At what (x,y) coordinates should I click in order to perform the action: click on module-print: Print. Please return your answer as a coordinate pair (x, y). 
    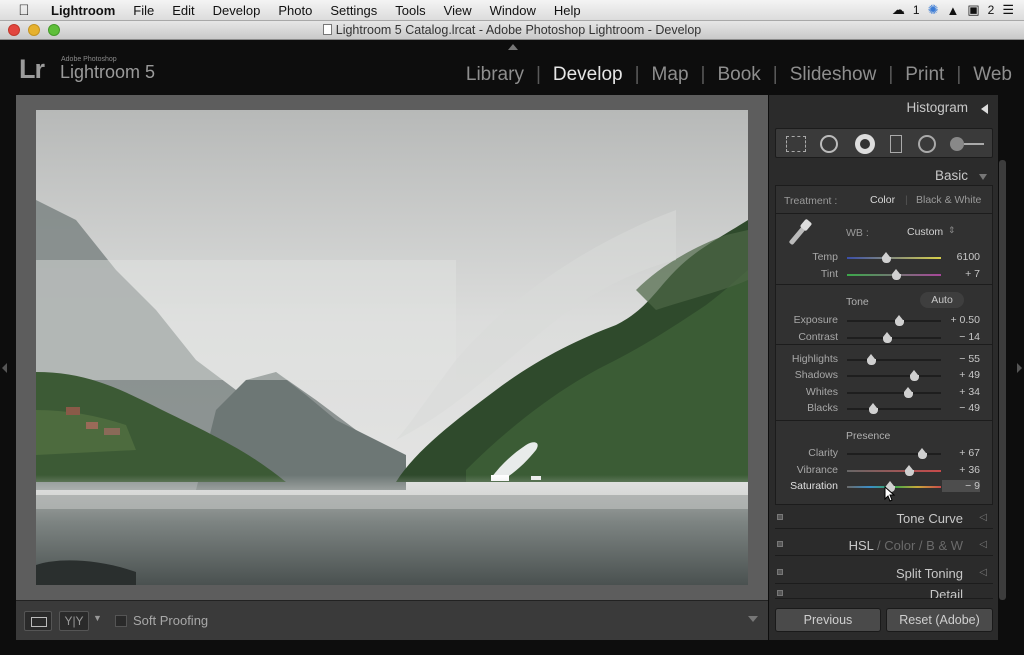
    Looking at the image, I should click on (924, 75).